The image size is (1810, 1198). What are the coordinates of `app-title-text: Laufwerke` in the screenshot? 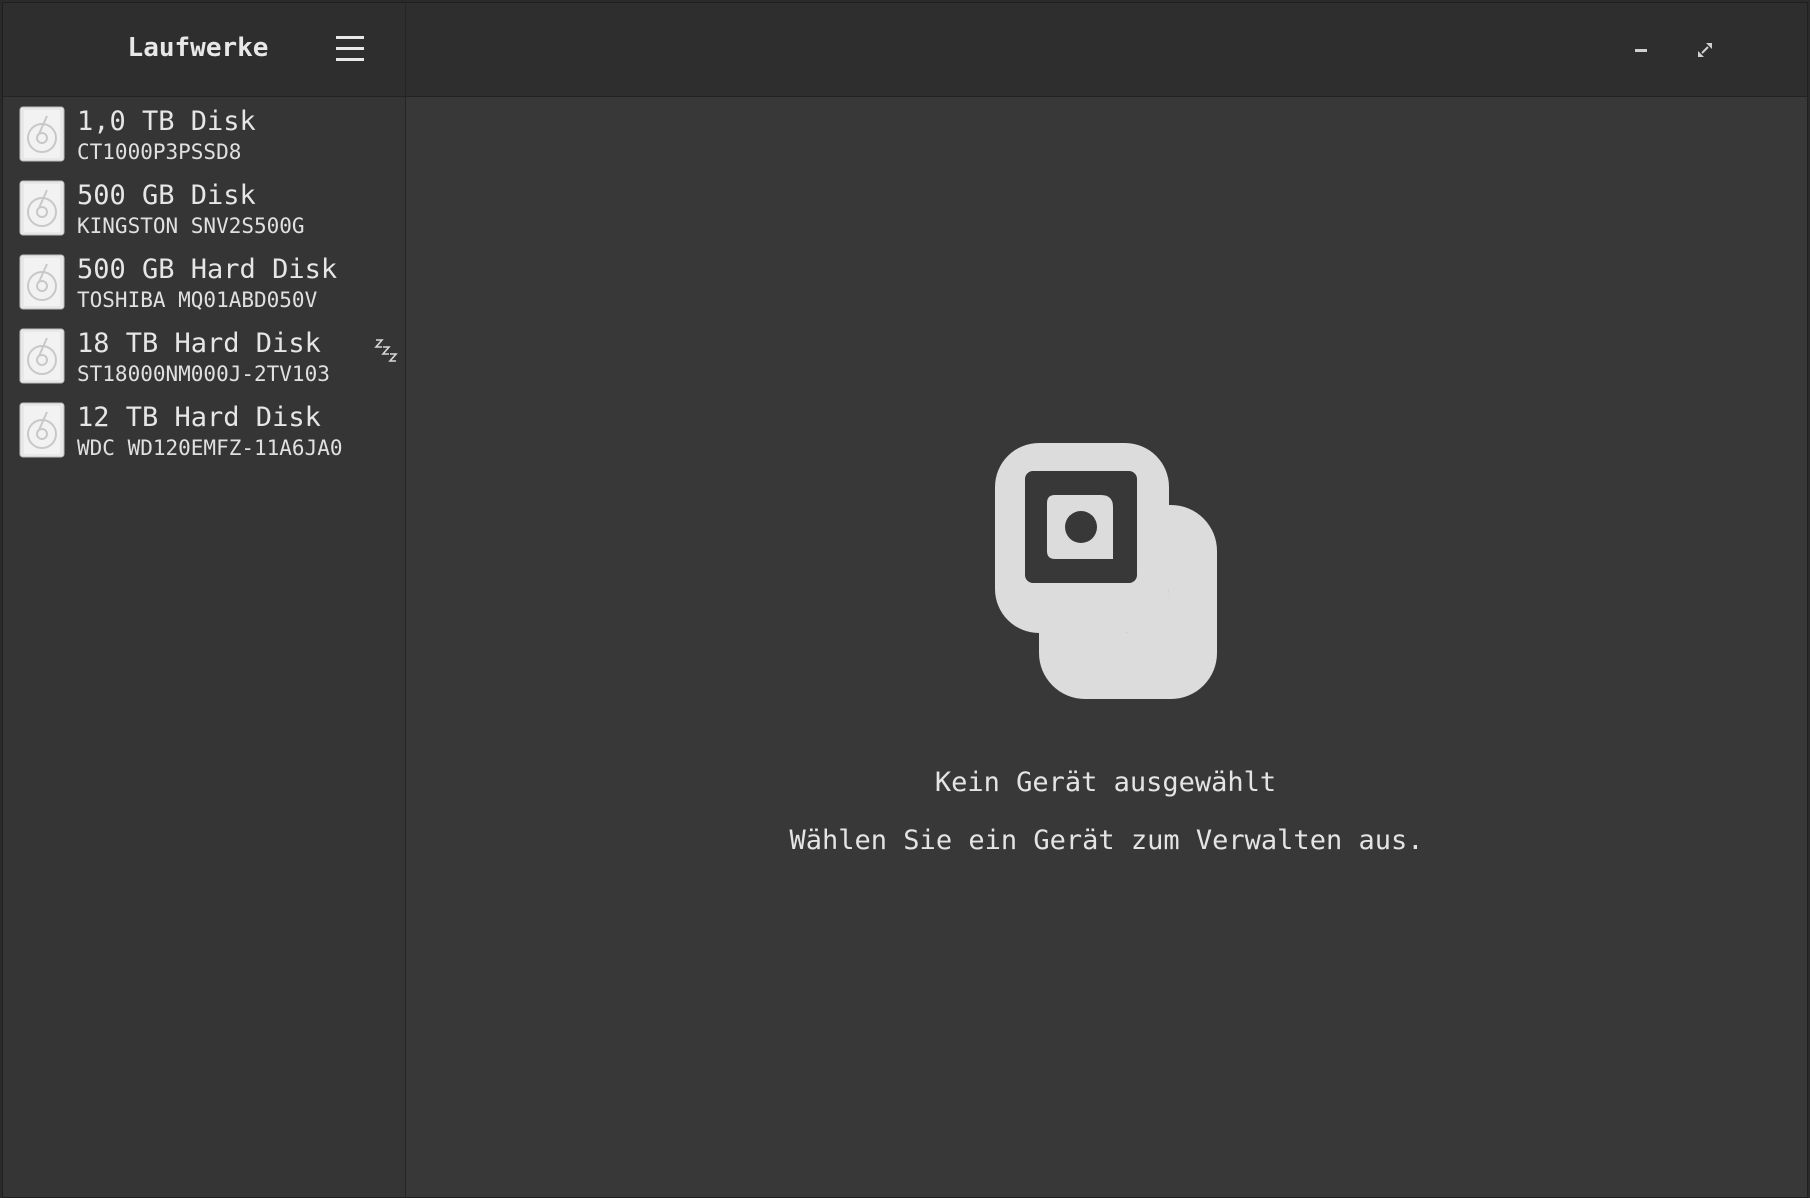 It's located at (198, 48).